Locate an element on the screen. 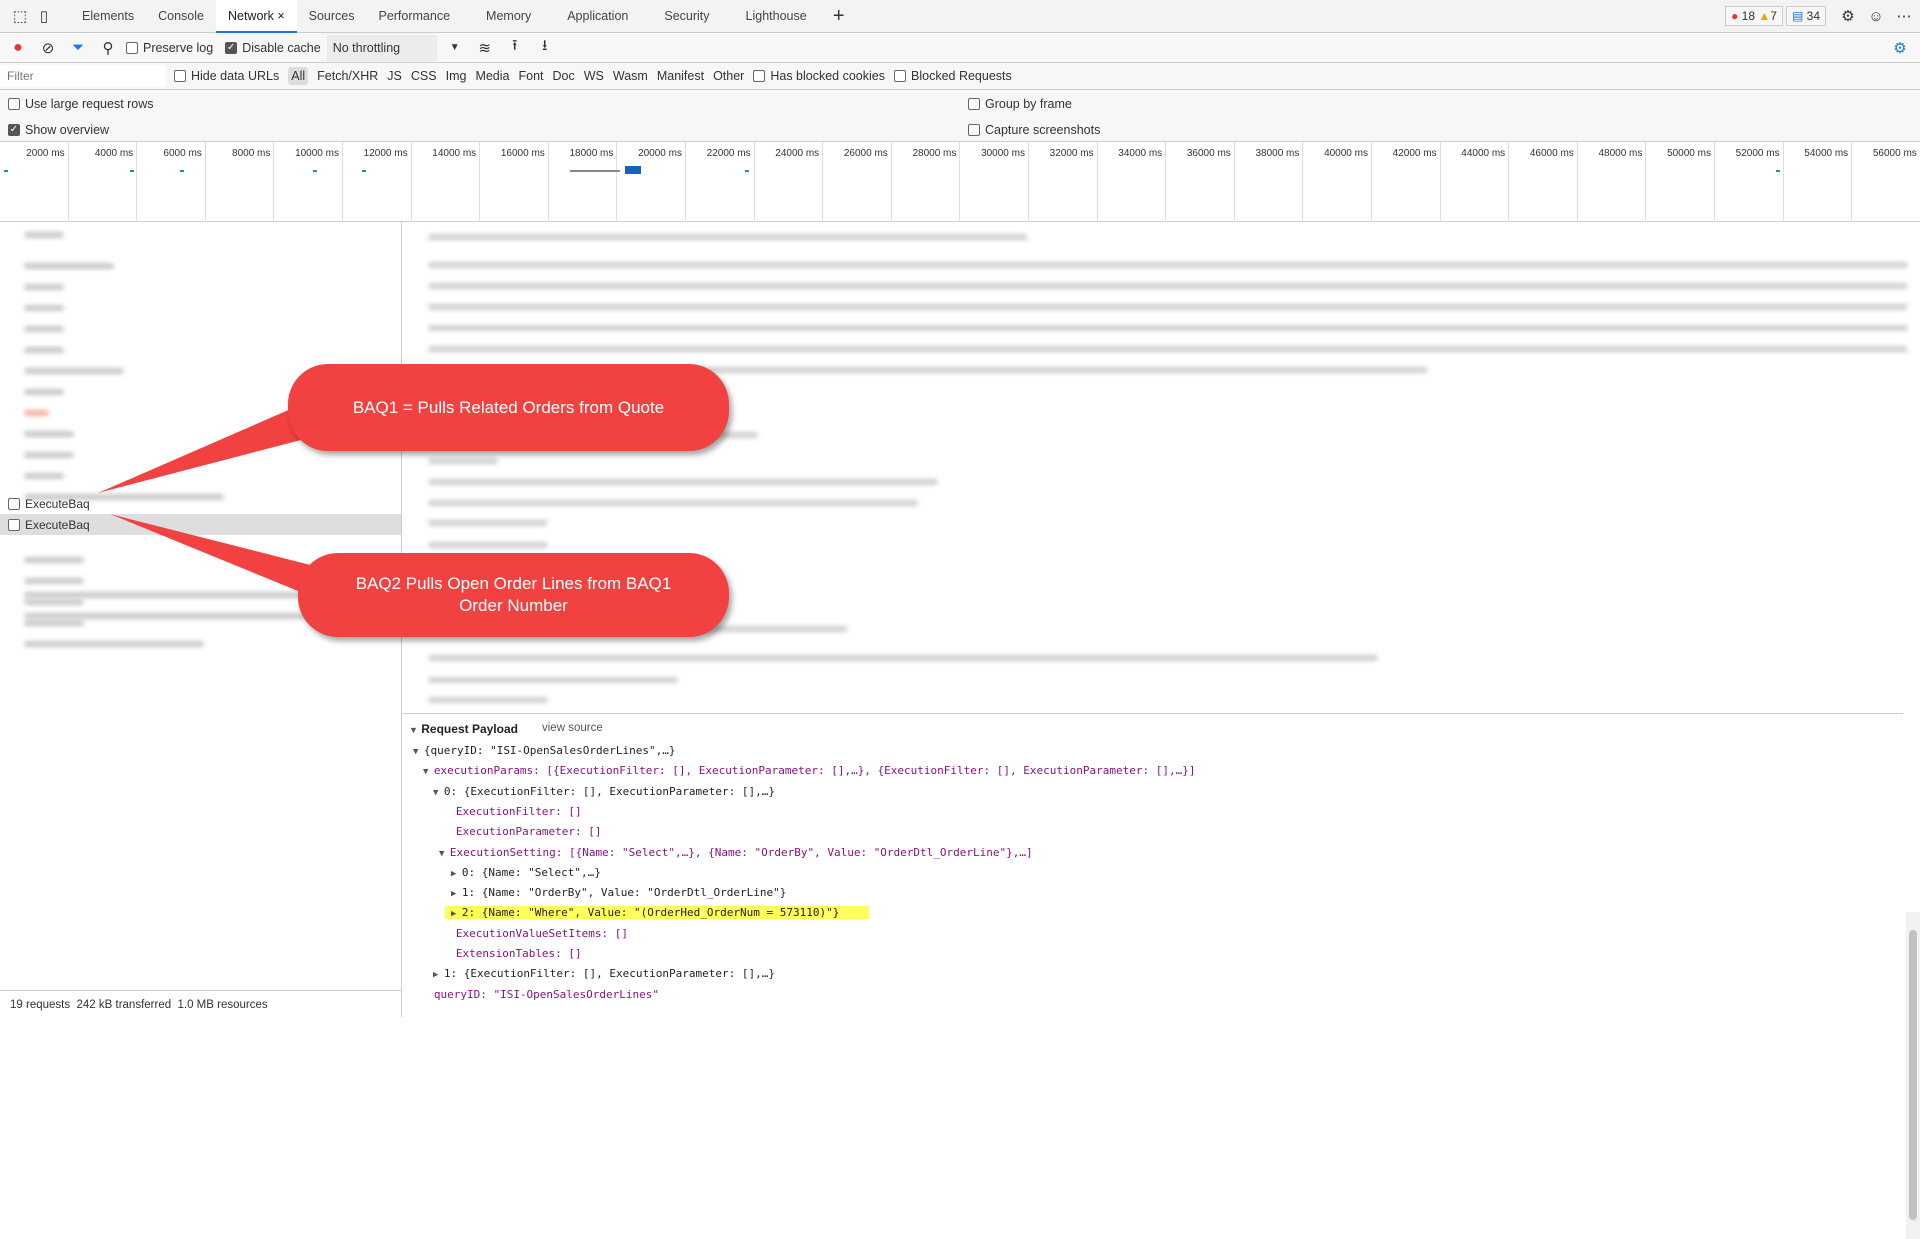  callout-pointer-baq1 is located at coordinates (209, 449).